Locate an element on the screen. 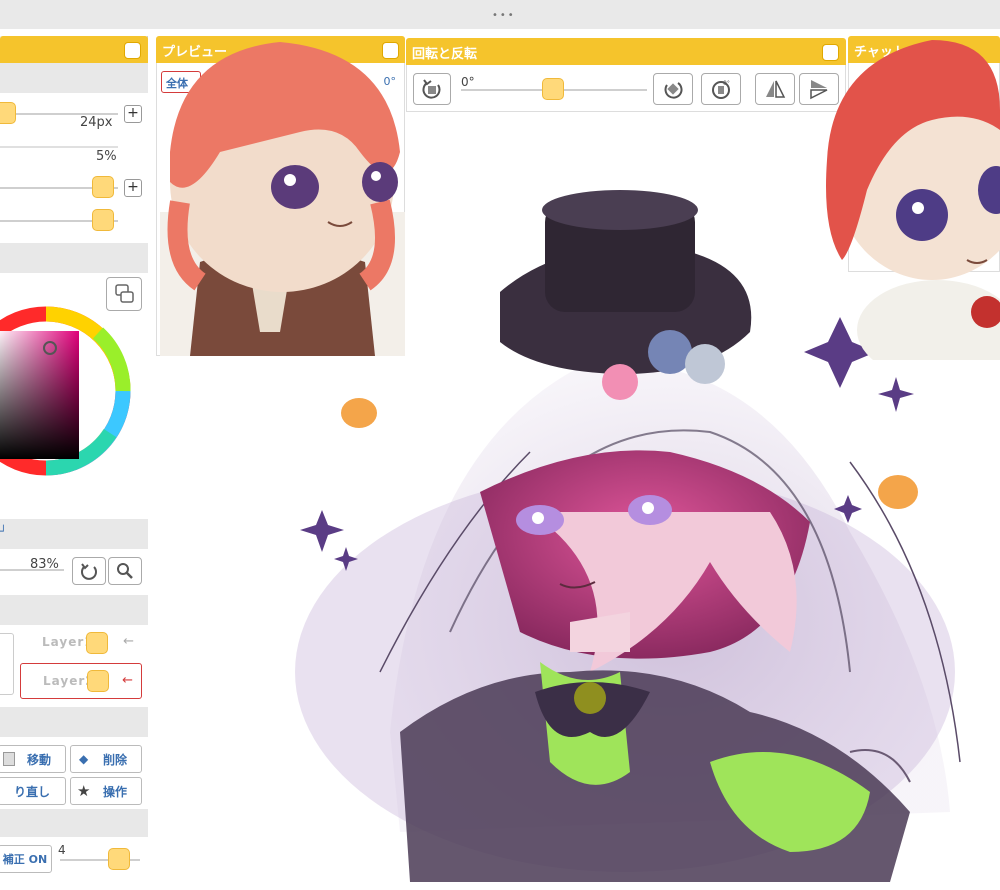 The image size is (1000, 890). svg-text: 0° is located at coordinates (726, 83).